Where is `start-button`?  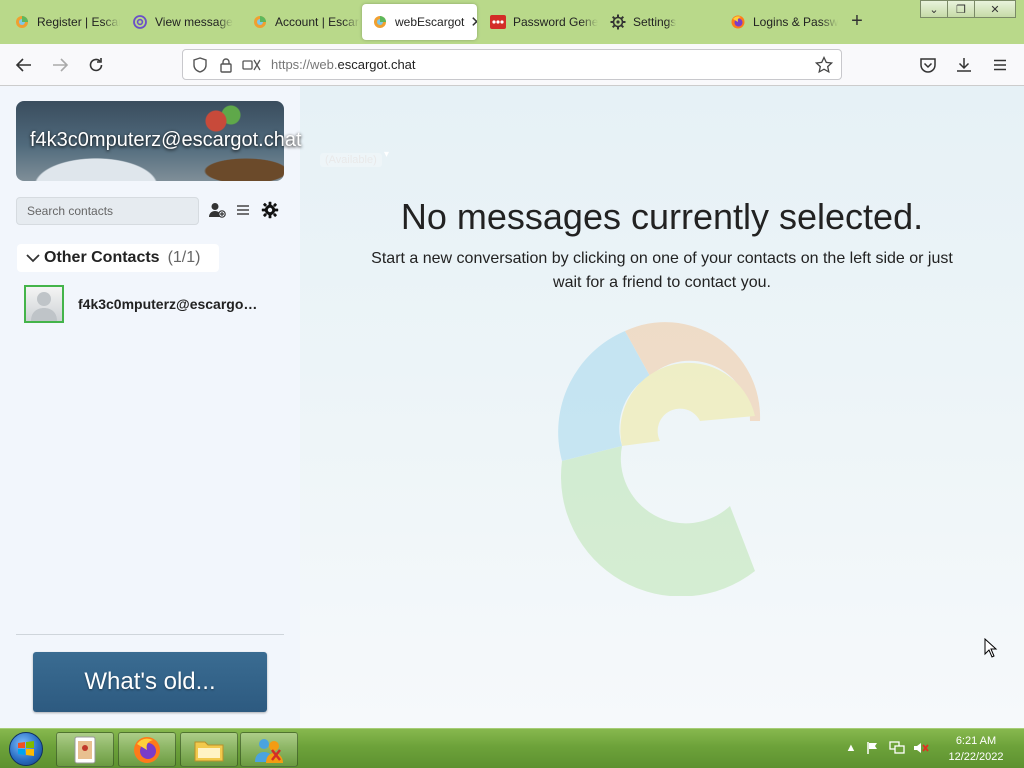 start-button is located at coordinates (26, 749).